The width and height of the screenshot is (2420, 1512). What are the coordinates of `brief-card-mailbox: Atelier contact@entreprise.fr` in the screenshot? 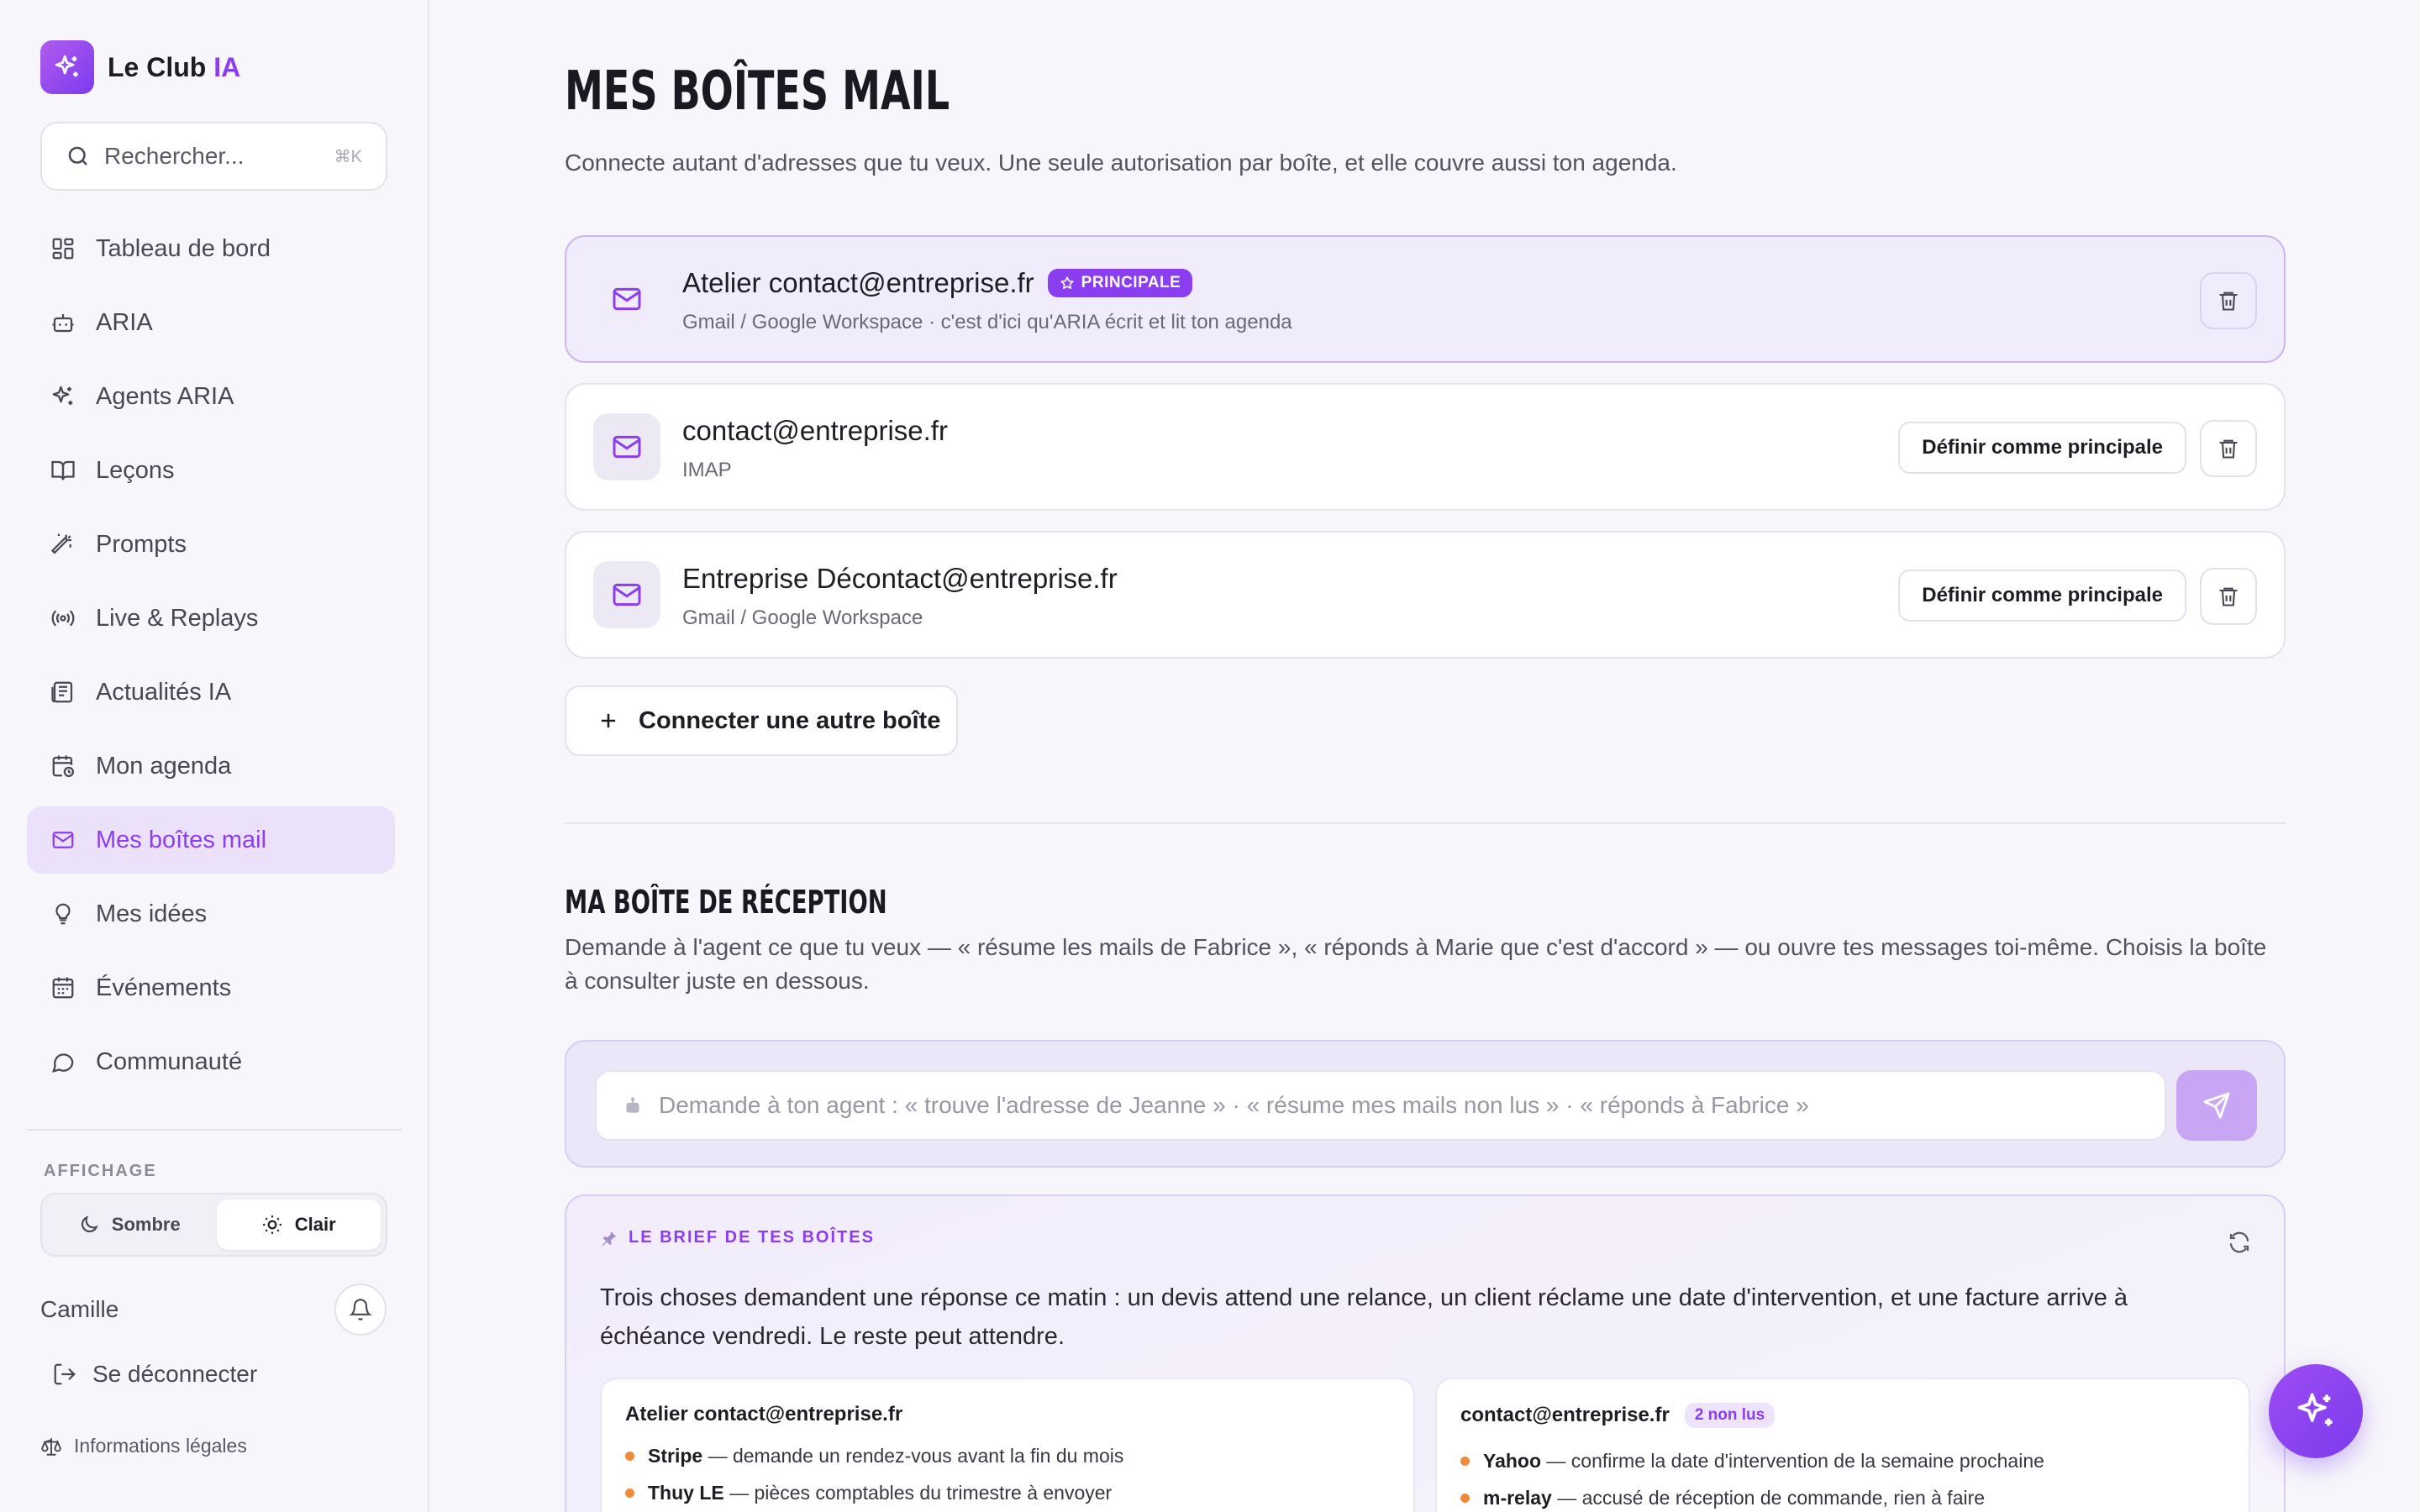 It's located at (764, 1414).